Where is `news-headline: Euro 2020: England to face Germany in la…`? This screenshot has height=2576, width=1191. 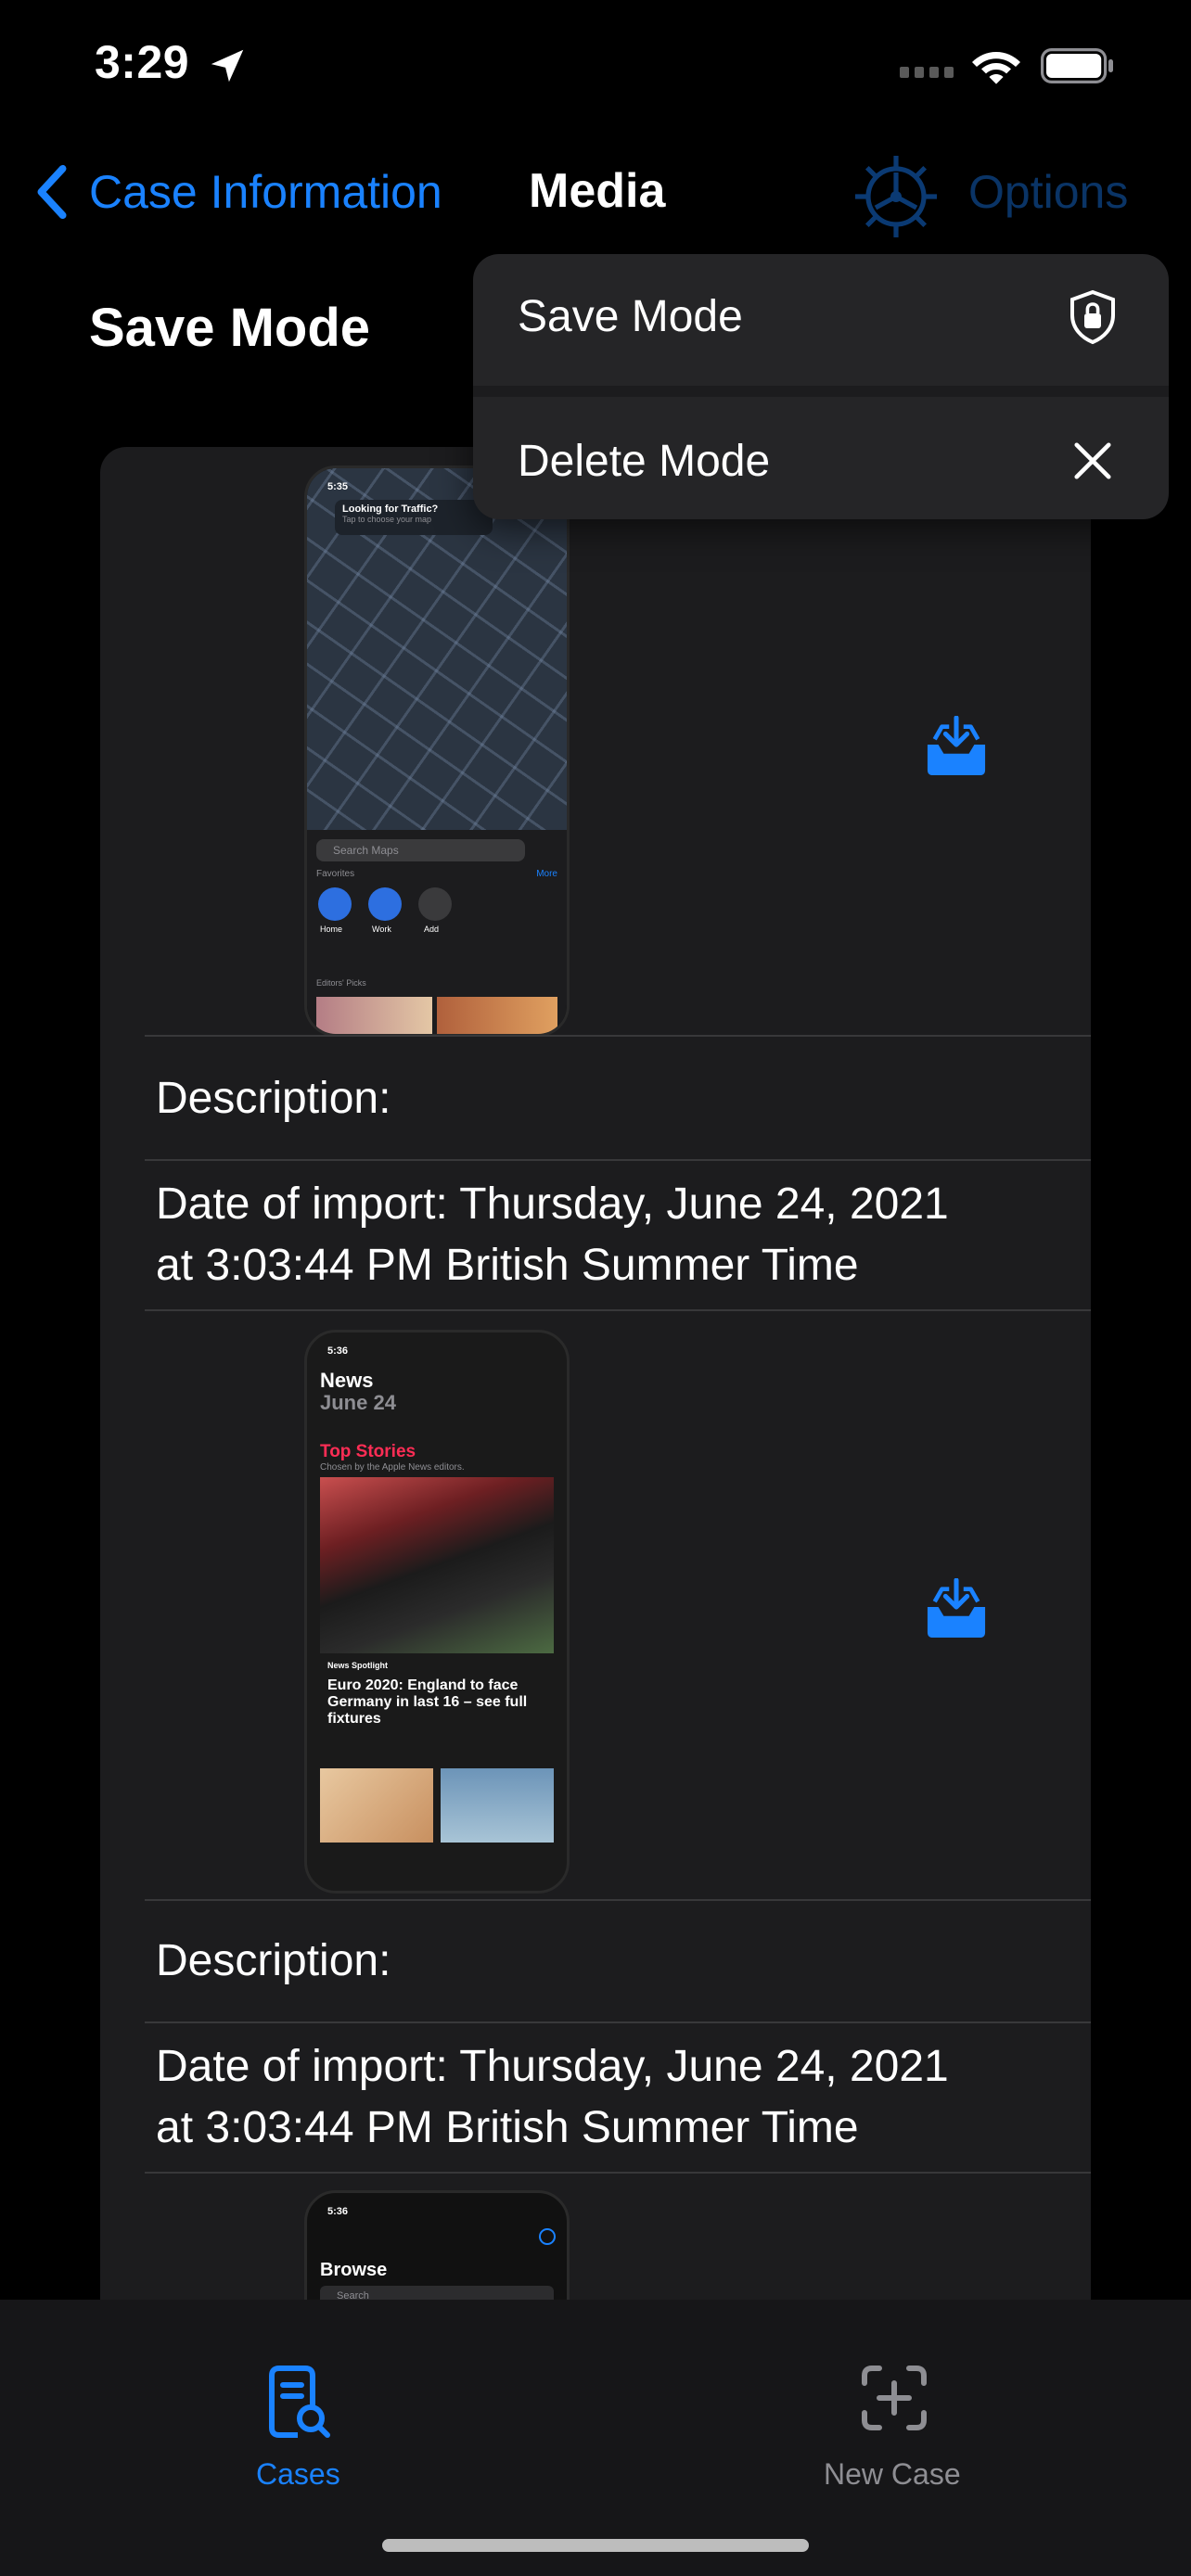
news-headline: Euro 2020: England to face Germany in la… is located at coordinates (427, 1702).